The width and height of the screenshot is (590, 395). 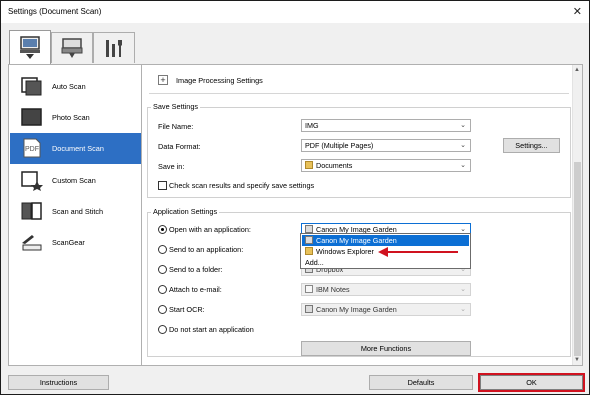 I want to click on sidebar-item-scan-and-stitch: Scan and Stitch, so click(x=75, y=211).